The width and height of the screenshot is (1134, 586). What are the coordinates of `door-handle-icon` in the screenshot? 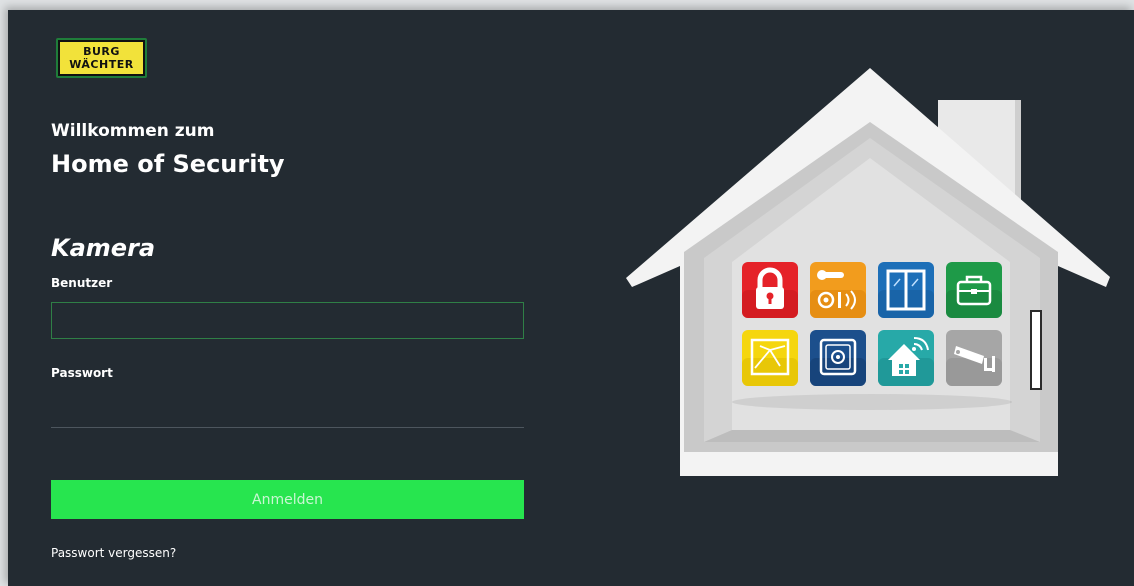 It's located at (838, 290).